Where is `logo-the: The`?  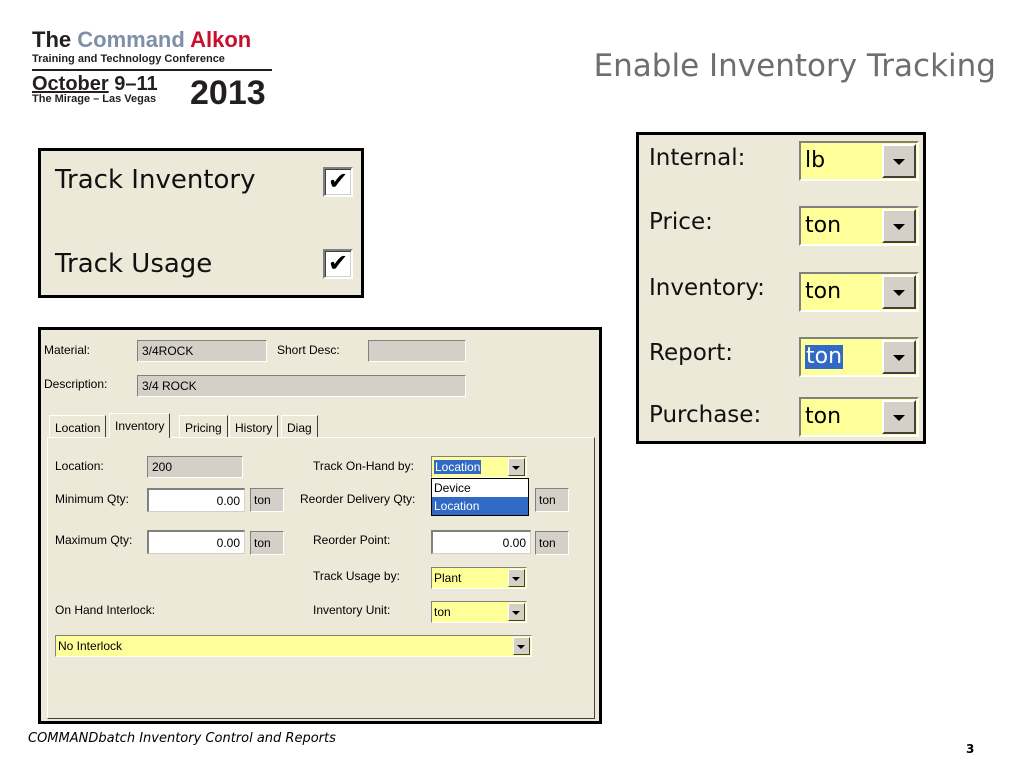
logo-the: The is located at coordinates (52, 39).